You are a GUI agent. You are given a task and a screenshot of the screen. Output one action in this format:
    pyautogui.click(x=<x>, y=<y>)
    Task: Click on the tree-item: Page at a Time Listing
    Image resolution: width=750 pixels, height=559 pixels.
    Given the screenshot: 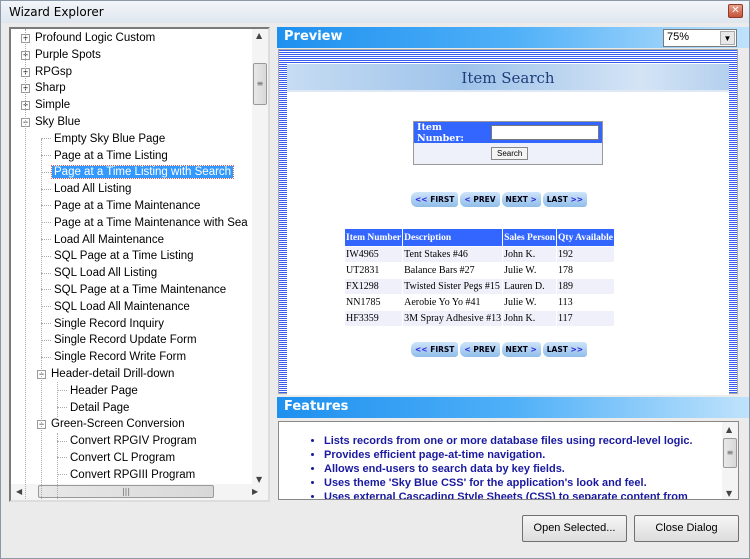 What is the action you would take?
    pyautogui.click(x=103, y=156)
    